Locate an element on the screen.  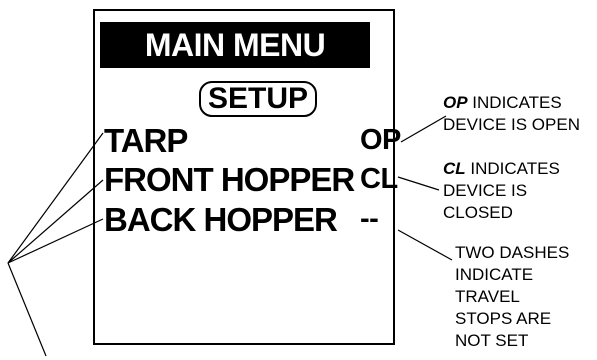
leader-line-unset is located at coordinates (425, 245).